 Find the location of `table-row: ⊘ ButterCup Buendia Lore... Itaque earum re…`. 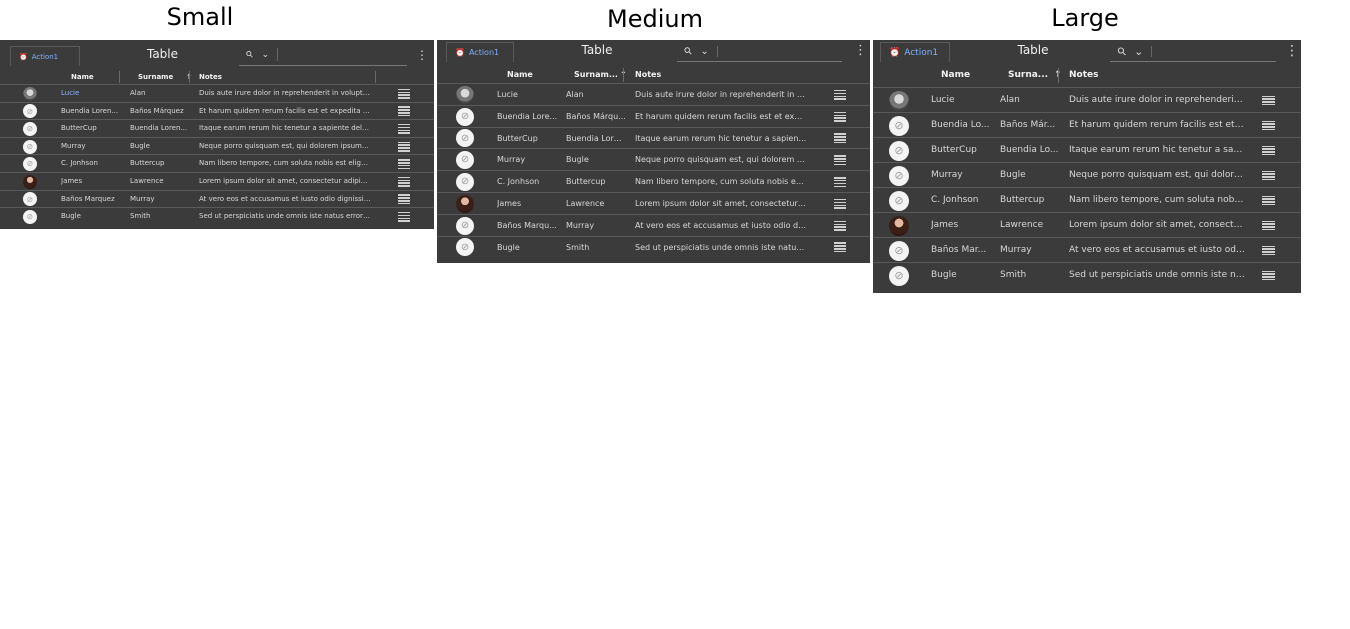

table-row: ⊘ ButterCup Buendia Lore... Itaque earum re… is located at coordinates (653, 138).